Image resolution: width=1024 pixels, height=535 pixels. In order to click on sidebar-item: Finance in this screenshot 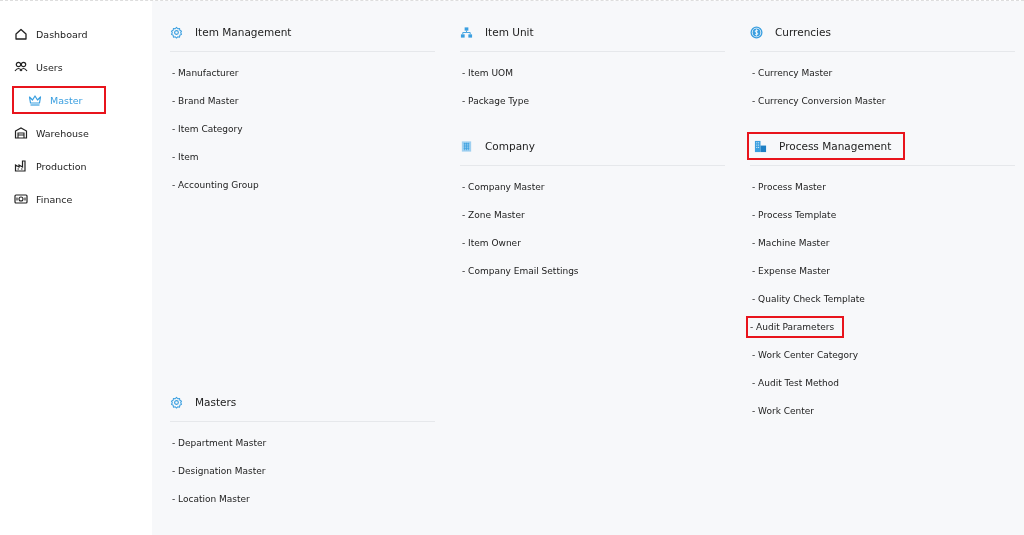, I will do `click(40, 199)`.